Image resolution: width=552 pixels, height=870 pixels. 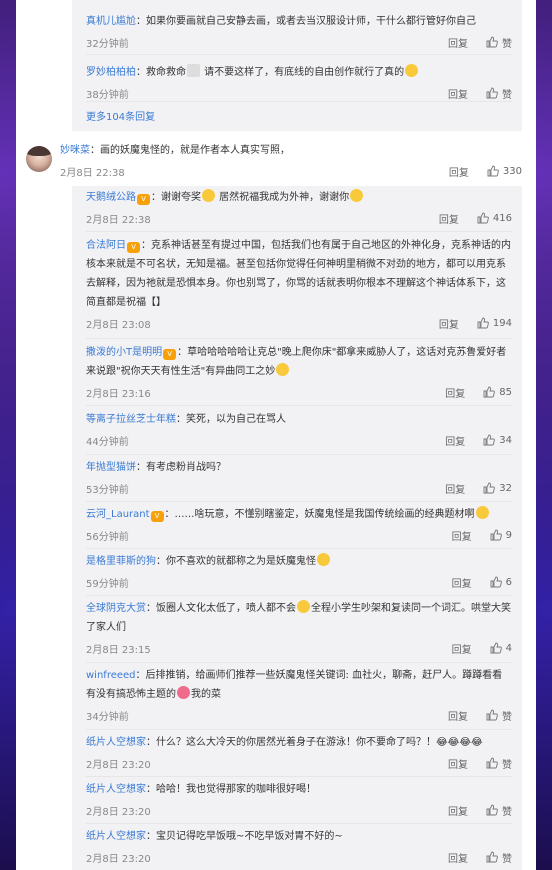 What do you see at coordinates (221, 608) in the screenshot?
I see `reply-text: ：饭圈人文化太低了，喷人都不会` at bounding box center [221, 608].